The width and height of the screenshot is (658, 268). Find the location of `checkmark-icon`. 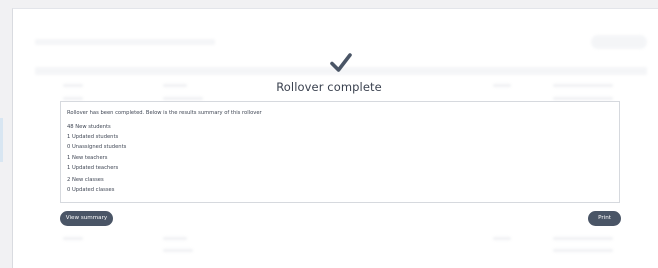

checkmark-icon is located at coordinates (341, 62).